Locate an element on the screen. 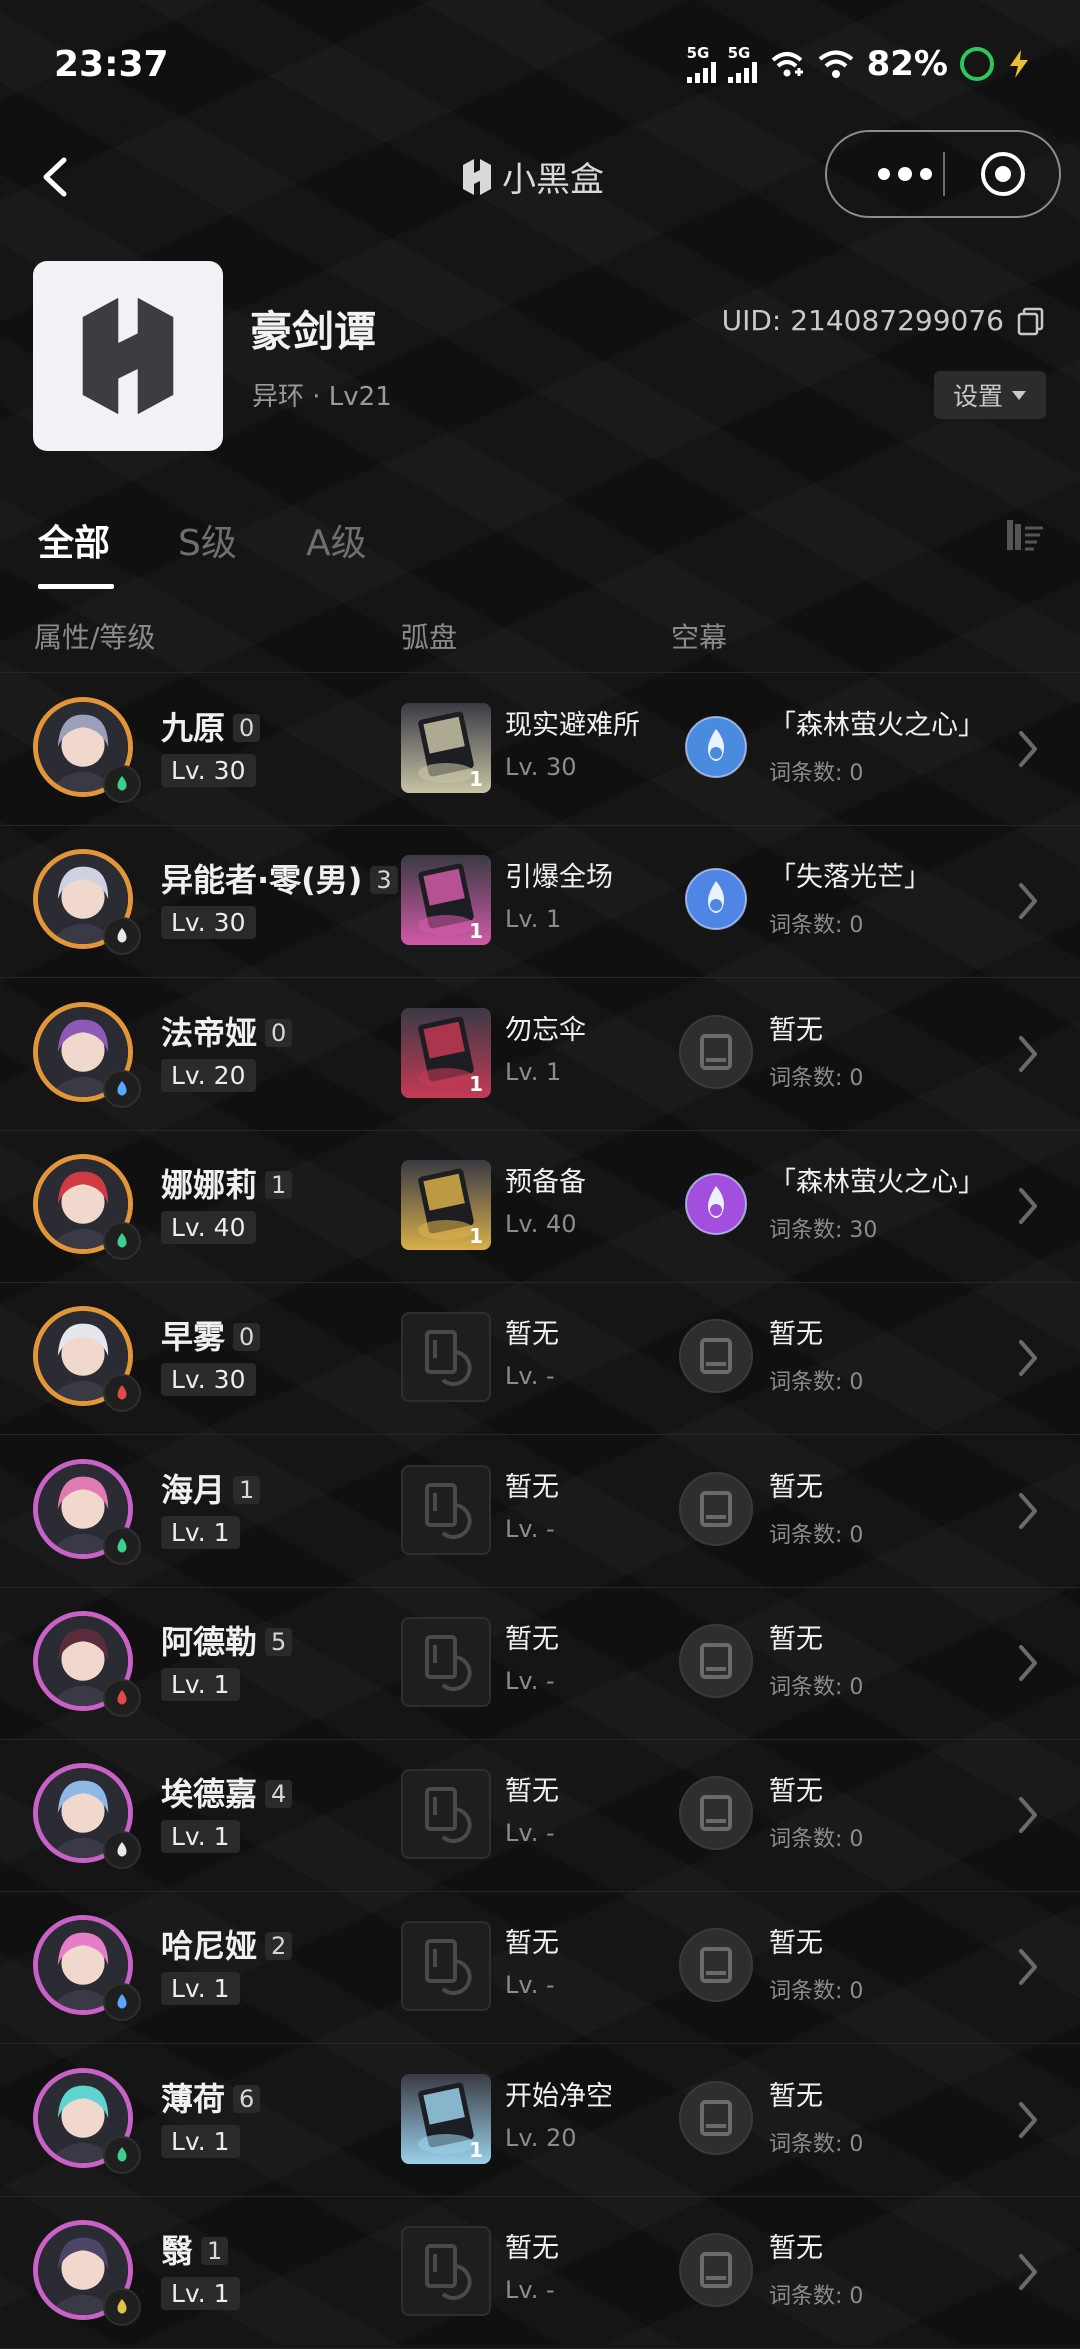 Image resolution: width=1080 pixels, height=2349 pixels. character-row: 早雾 0 Lv. 30 暂无 Lv. - 暂无 词条数: 0 is located at coordinates (540, 1359).